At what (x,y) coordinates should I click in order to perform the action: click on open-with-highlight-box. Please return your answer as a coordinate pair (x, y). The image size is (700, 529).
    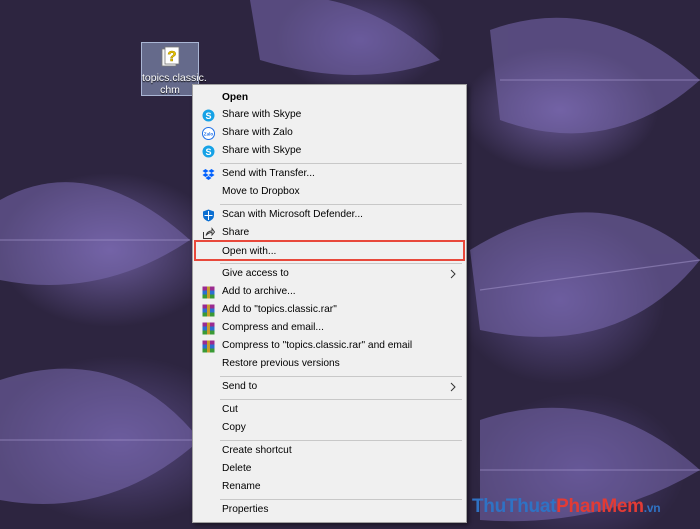
    Looking at the image, I should click on (329, 250).